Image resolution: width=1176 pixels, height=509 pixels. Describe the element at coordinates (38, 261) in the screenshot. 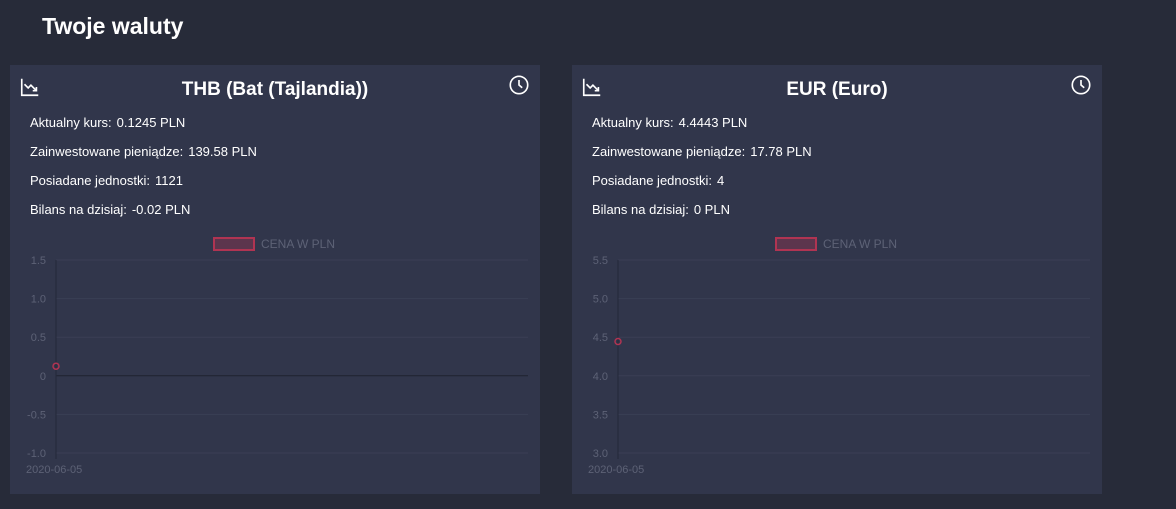

I see `y-tick-label: 1.5` at that location.